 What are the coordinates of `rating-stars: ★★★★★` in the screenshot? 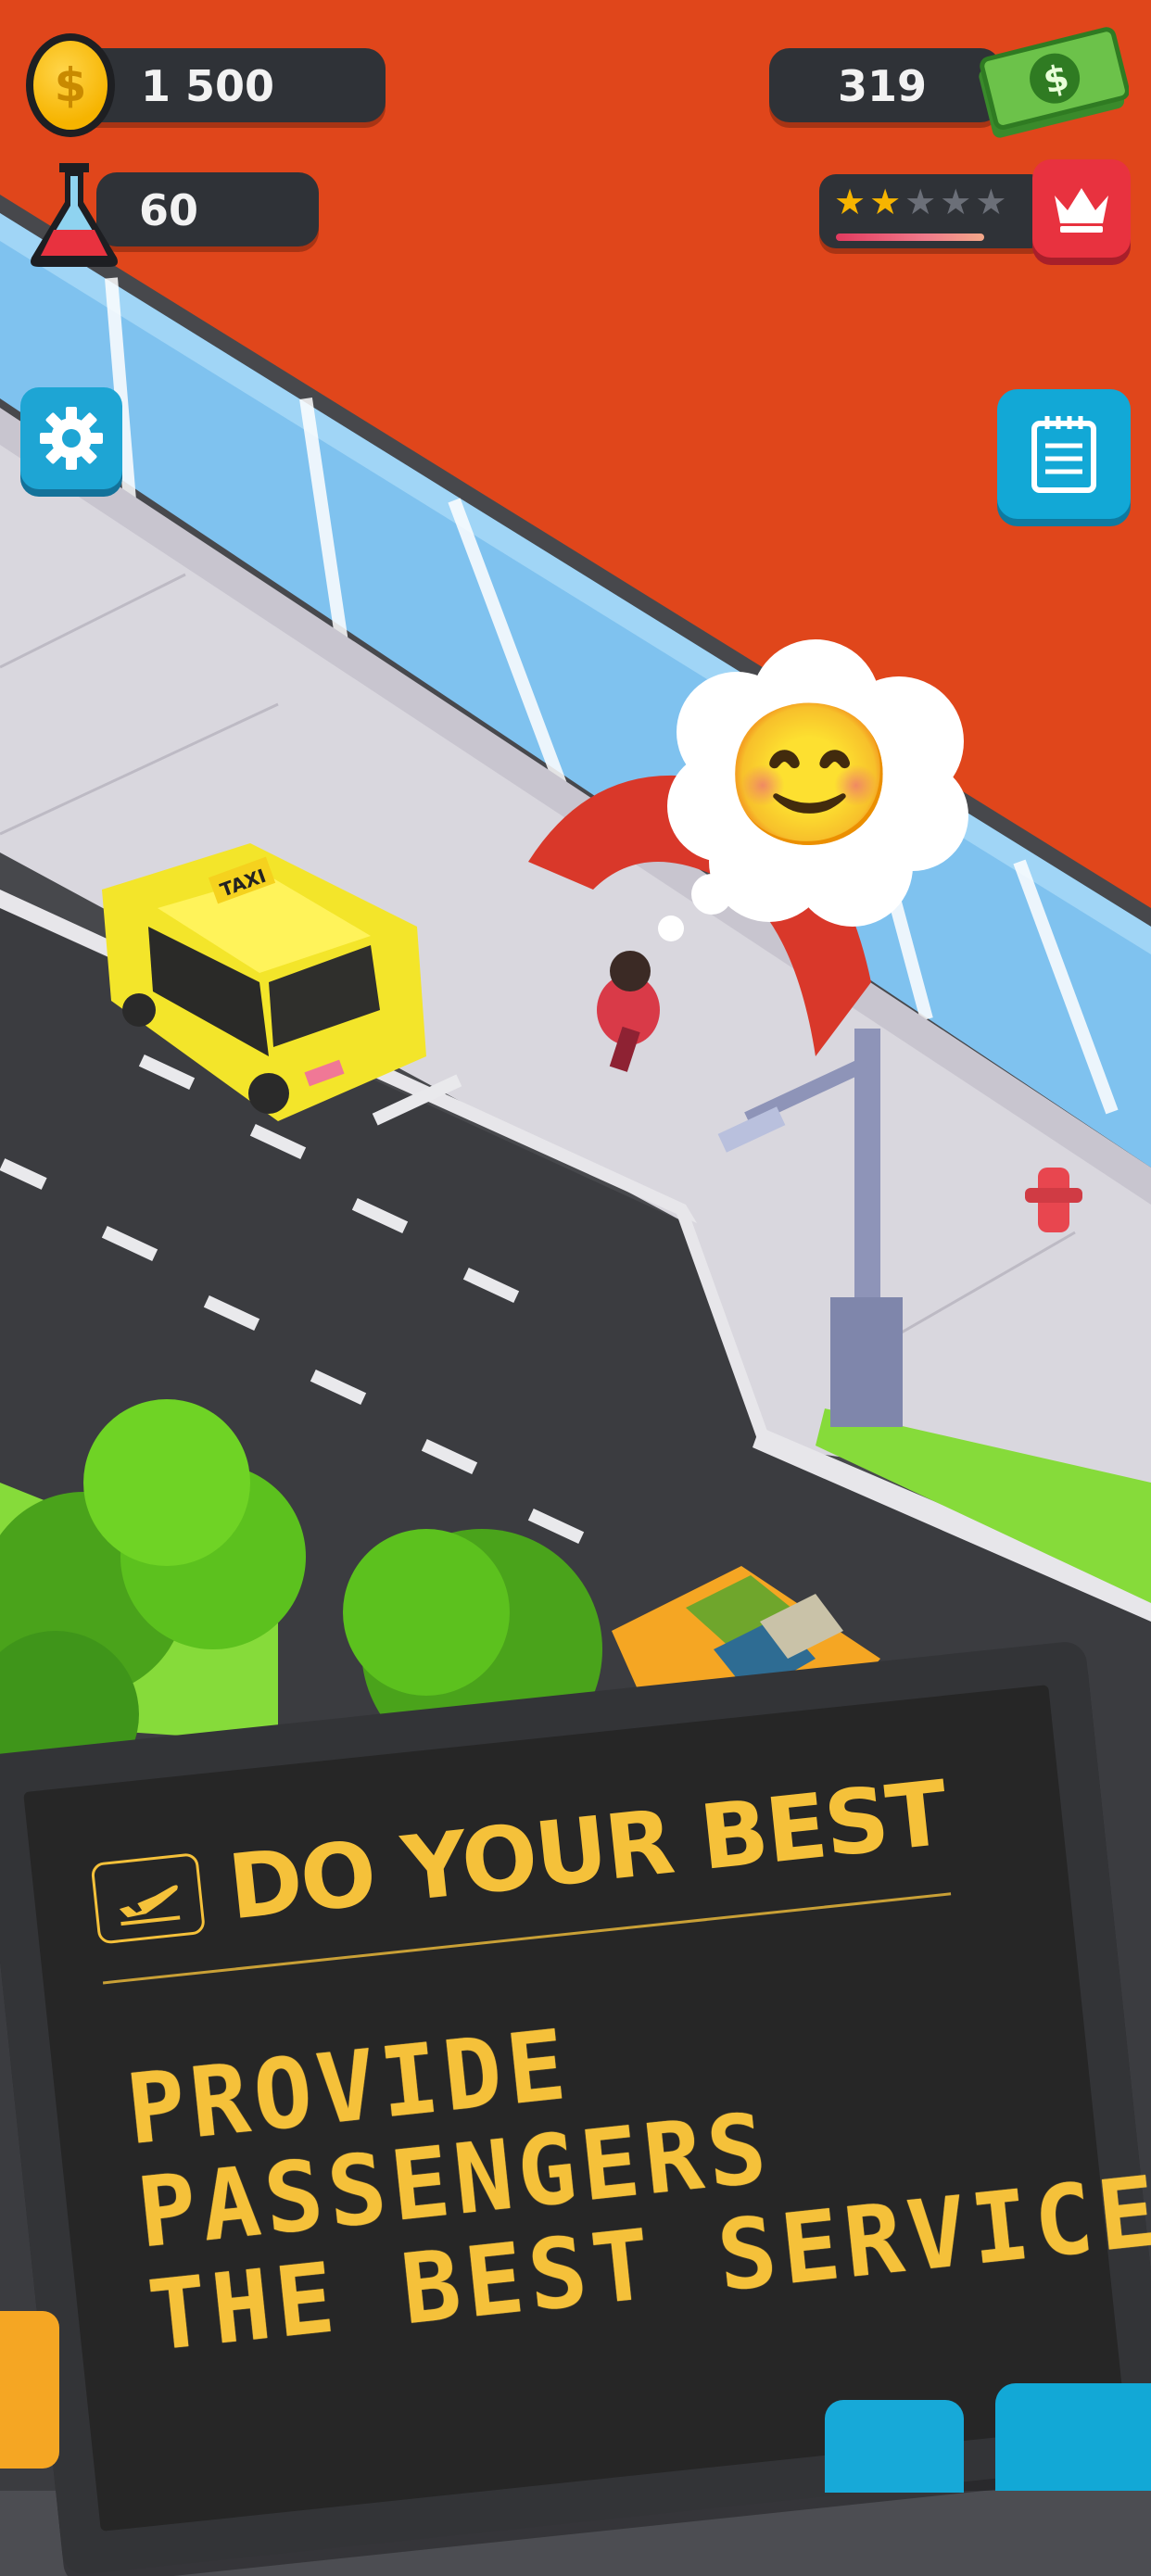 It's located at (922, 202).